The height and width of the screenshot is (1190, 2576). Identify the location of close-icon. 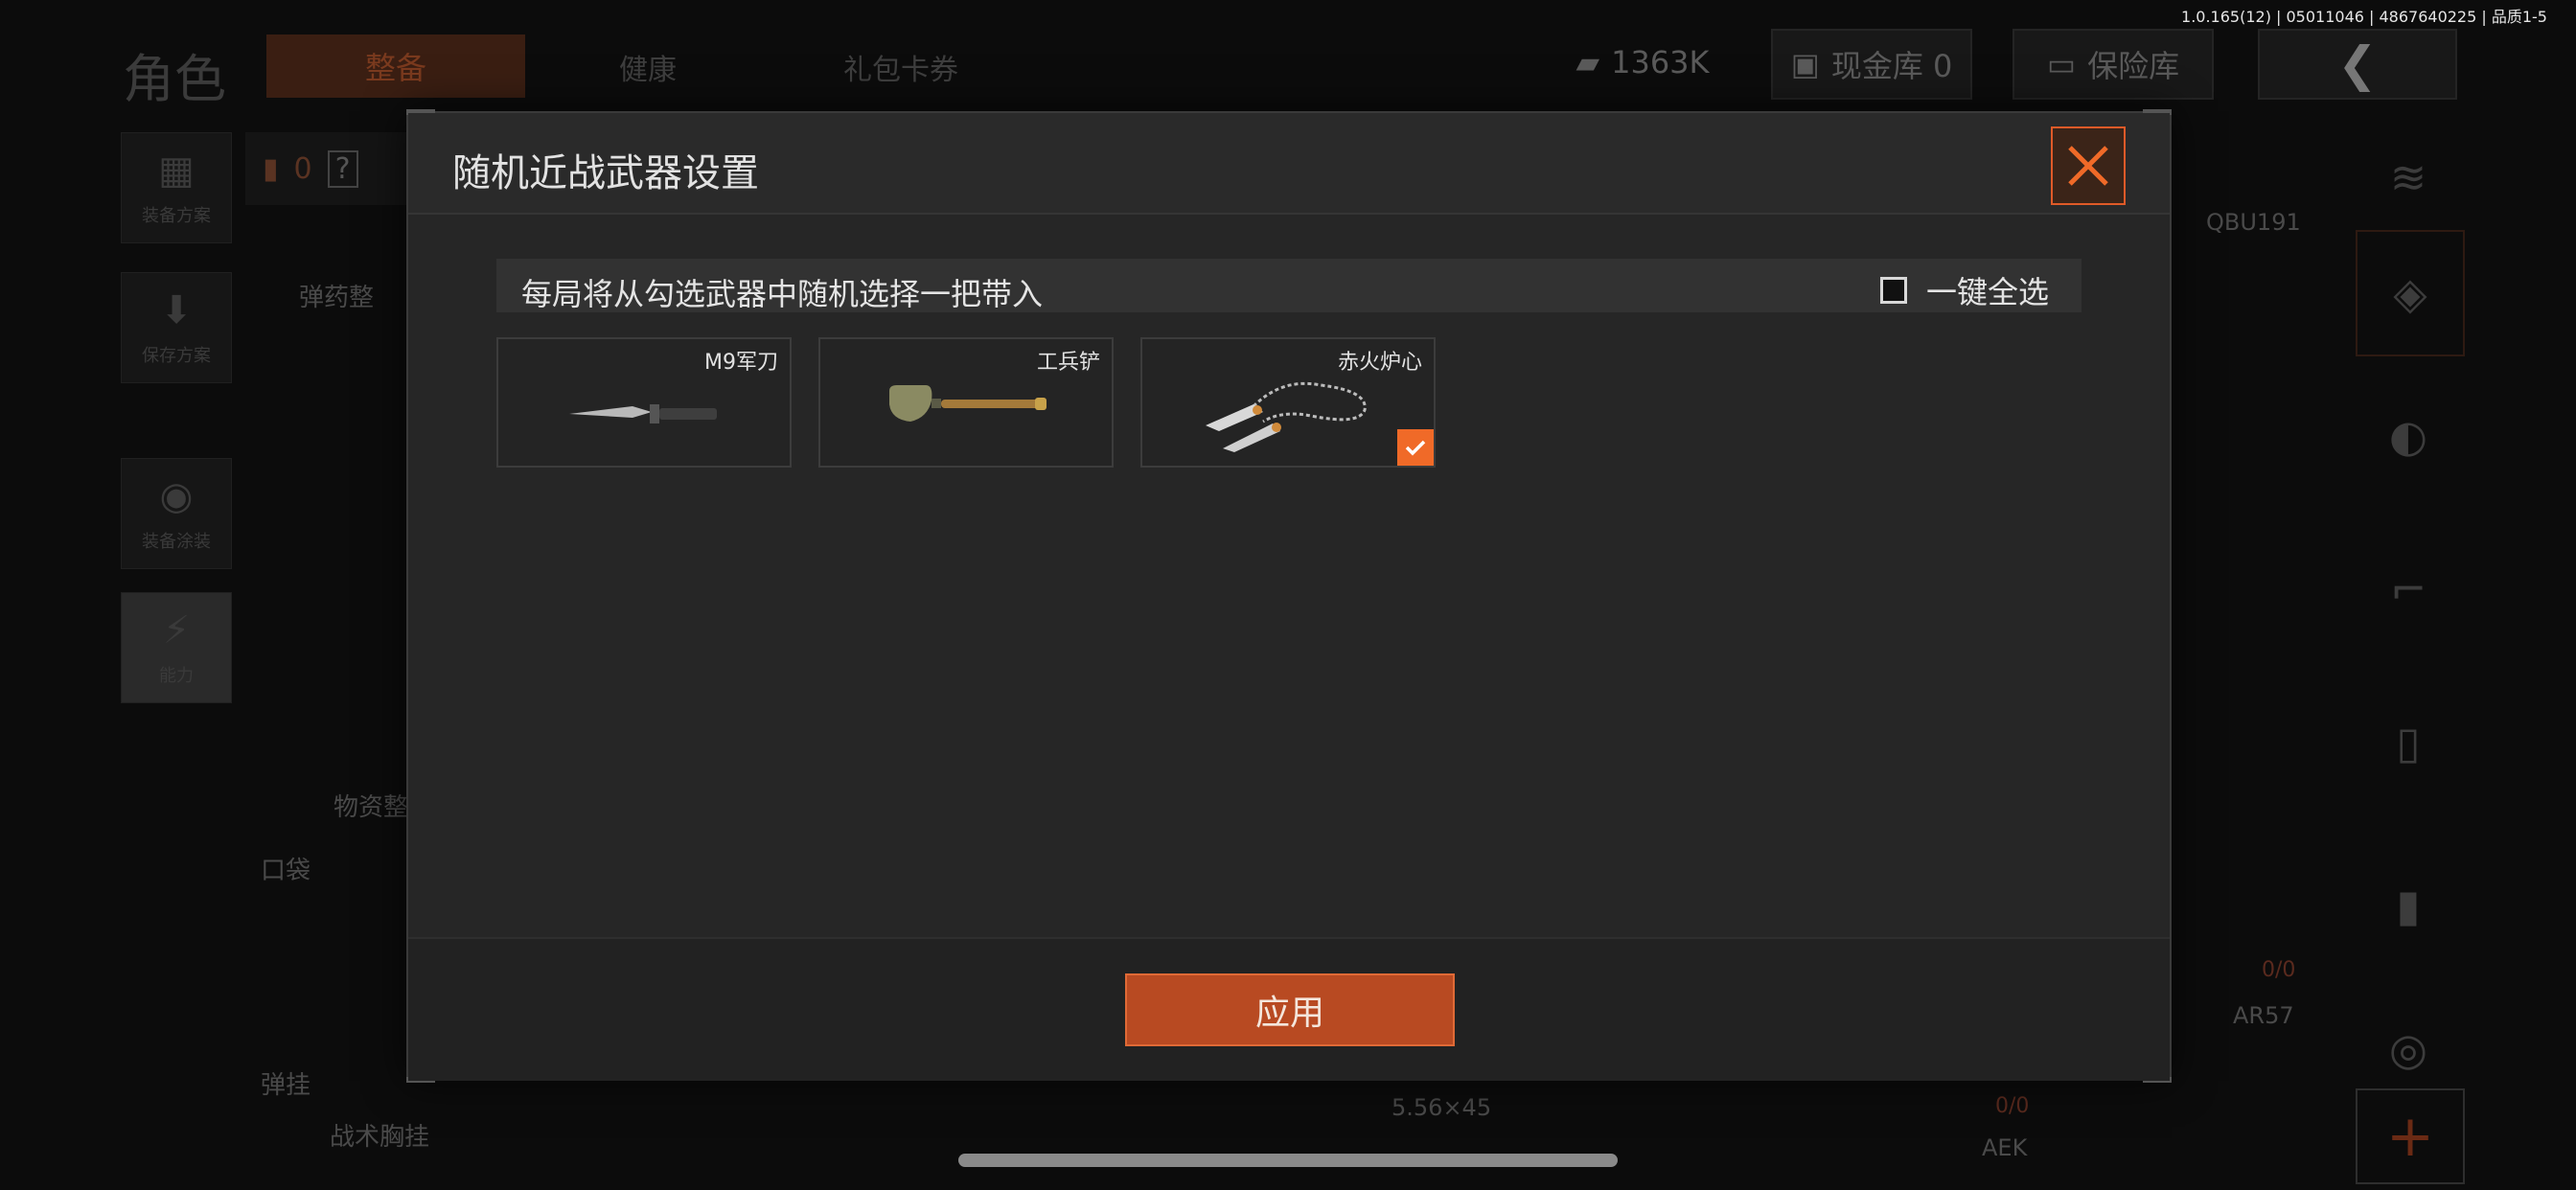
(2088, 166).